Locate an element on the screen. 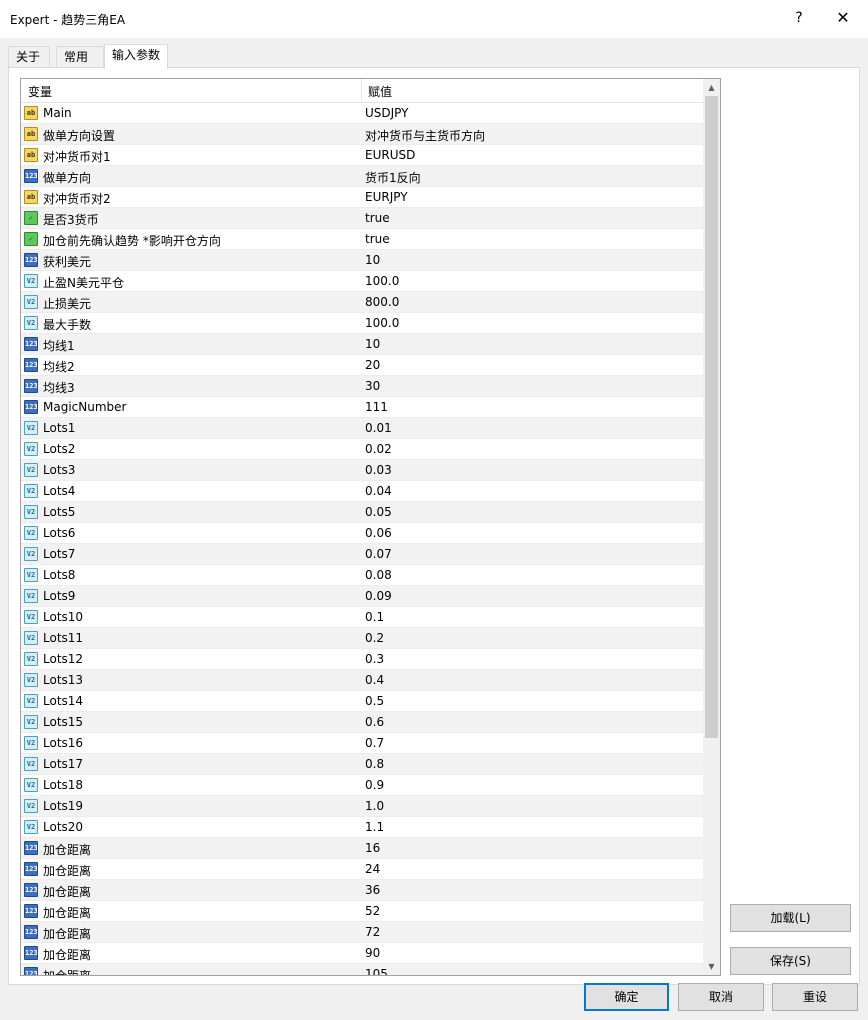 Image resolution: width=868 pixels, height=1020 pixels. parameter-value: 100.0 is located at coordinates (382, 323).